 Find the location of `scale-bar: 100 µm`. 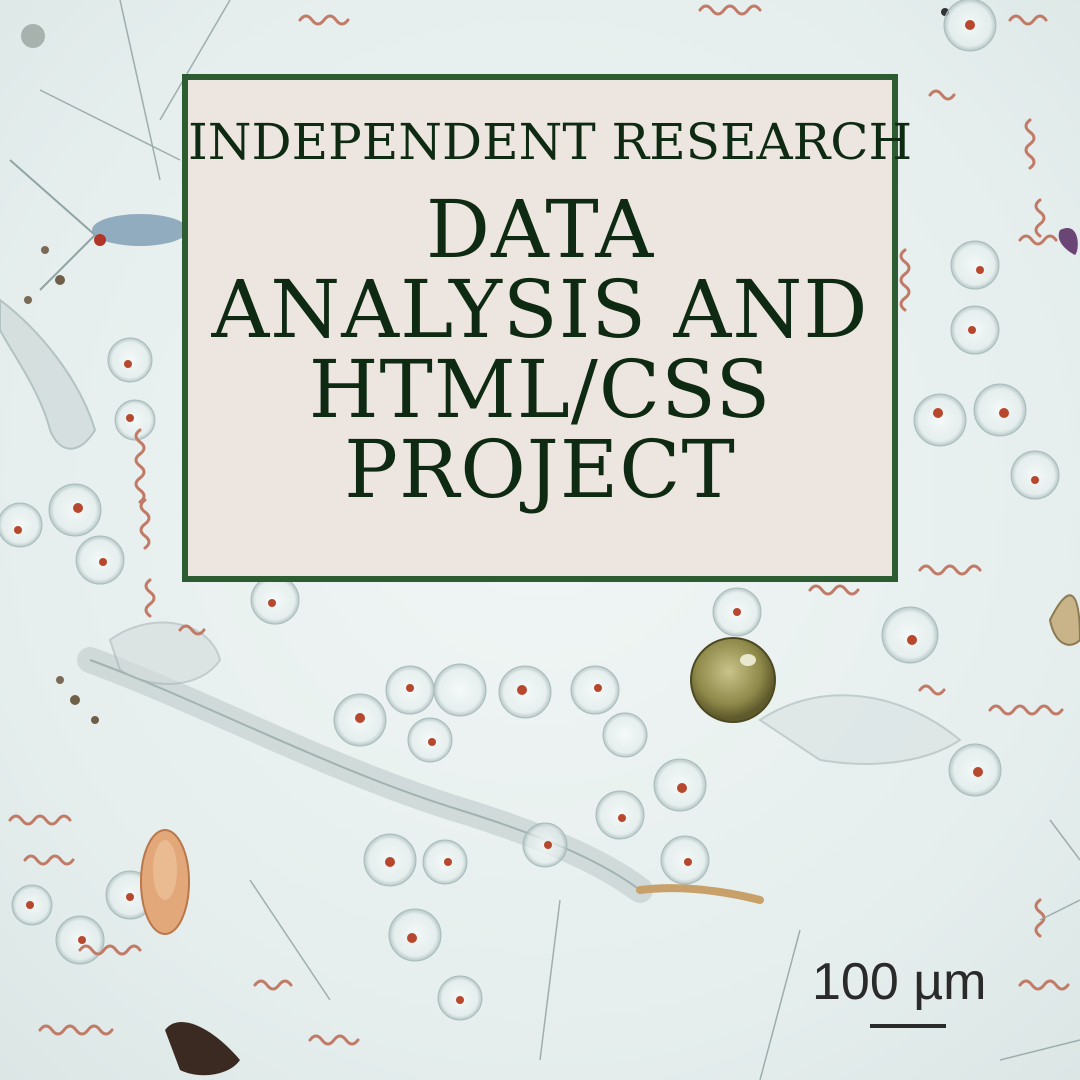

scale-bar: 100 µm is located at coordinates (917, 995).